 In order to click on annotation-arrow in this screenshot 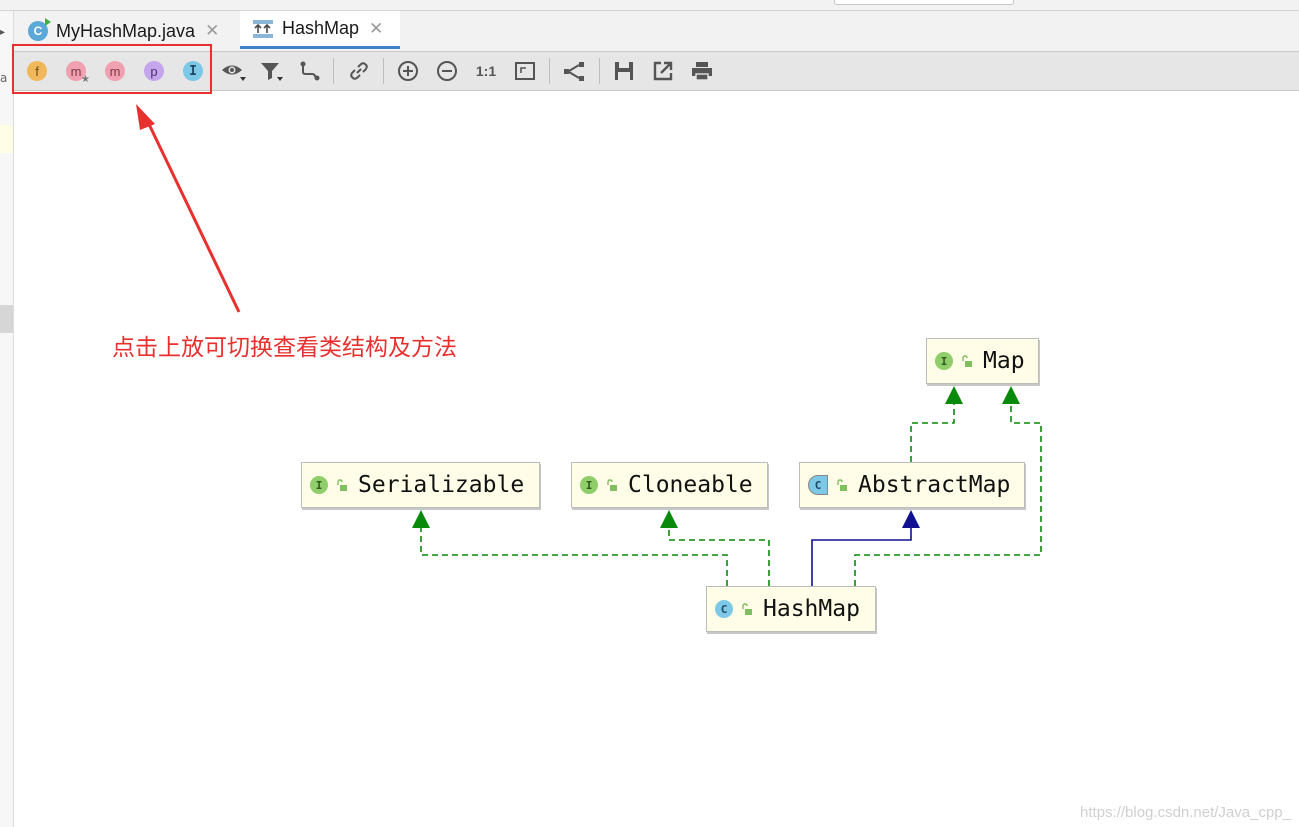, I will do `click(188, 208)`.